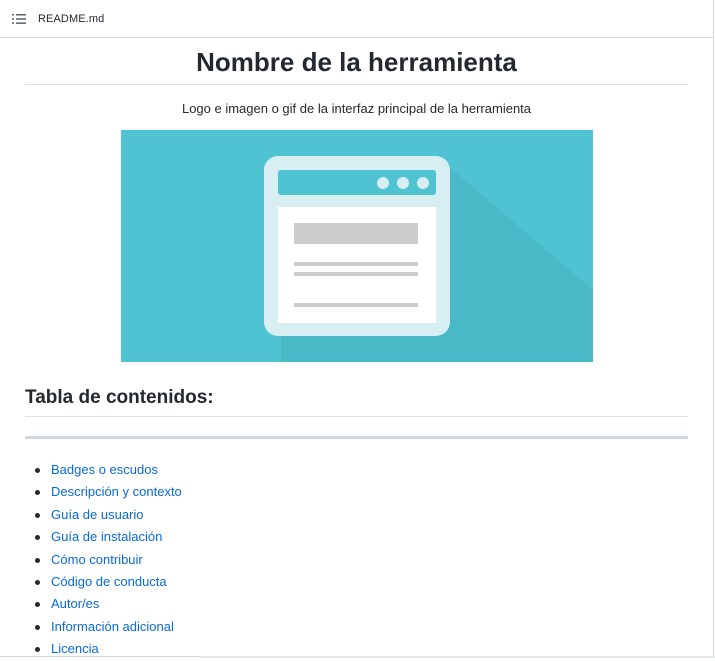 The height and width of the screenshot is (661, 715). What do you see at coordinates (106, 536) in the screenshot?
I see `toc-link-guia-instalacion: Guía de instalación` at bounding box center [106, 536].